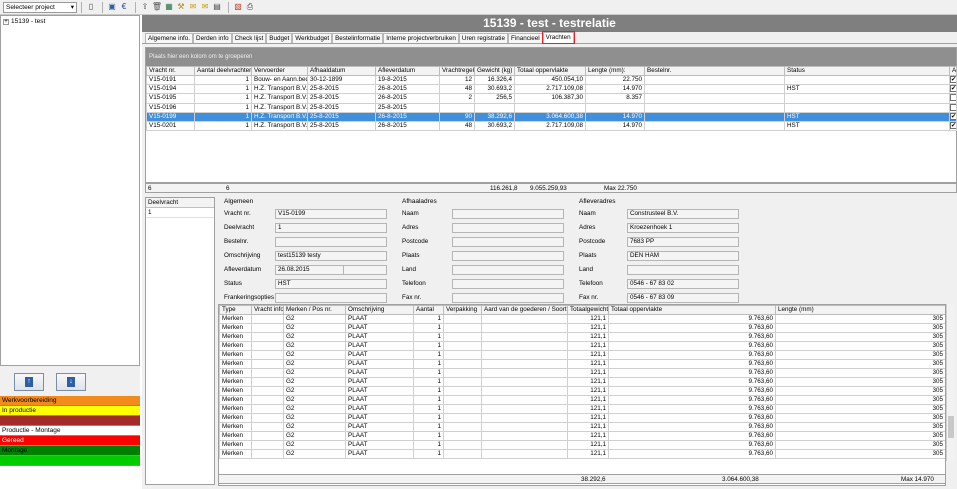 This screenshot has height=489, width=957. Describe the element at coordinates (331, 242) in the screenshot. I see `algemeen-bestelnr-field` at that location.